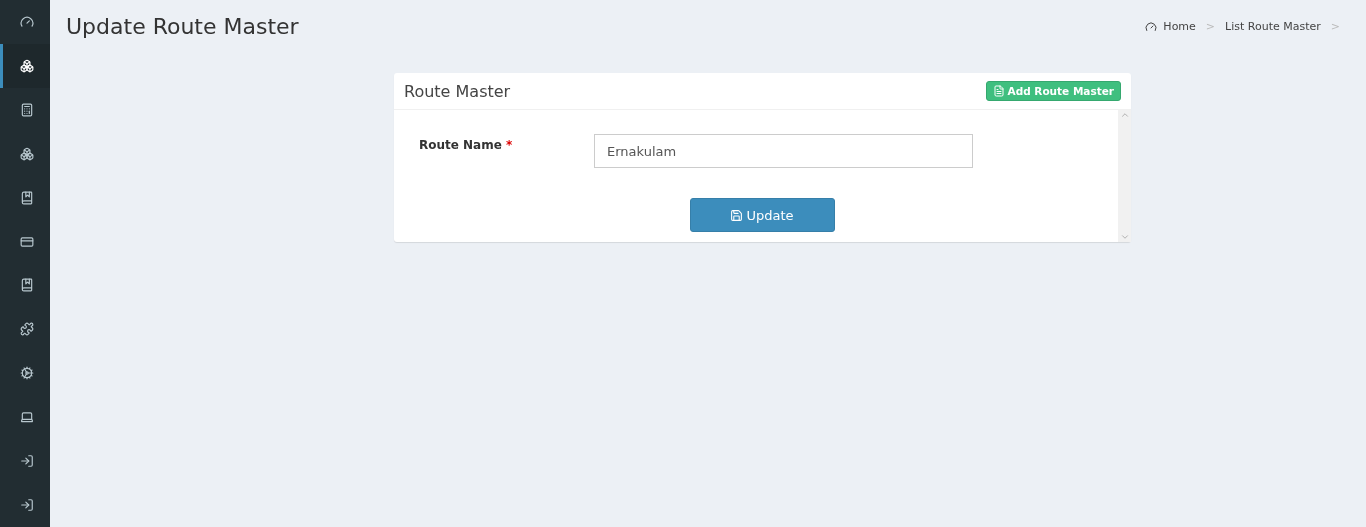  What do you see at coordinates (1179, 26) in the screenshot?
I see `breadcrumb-link: Home` at bounding box center [1179, 26].